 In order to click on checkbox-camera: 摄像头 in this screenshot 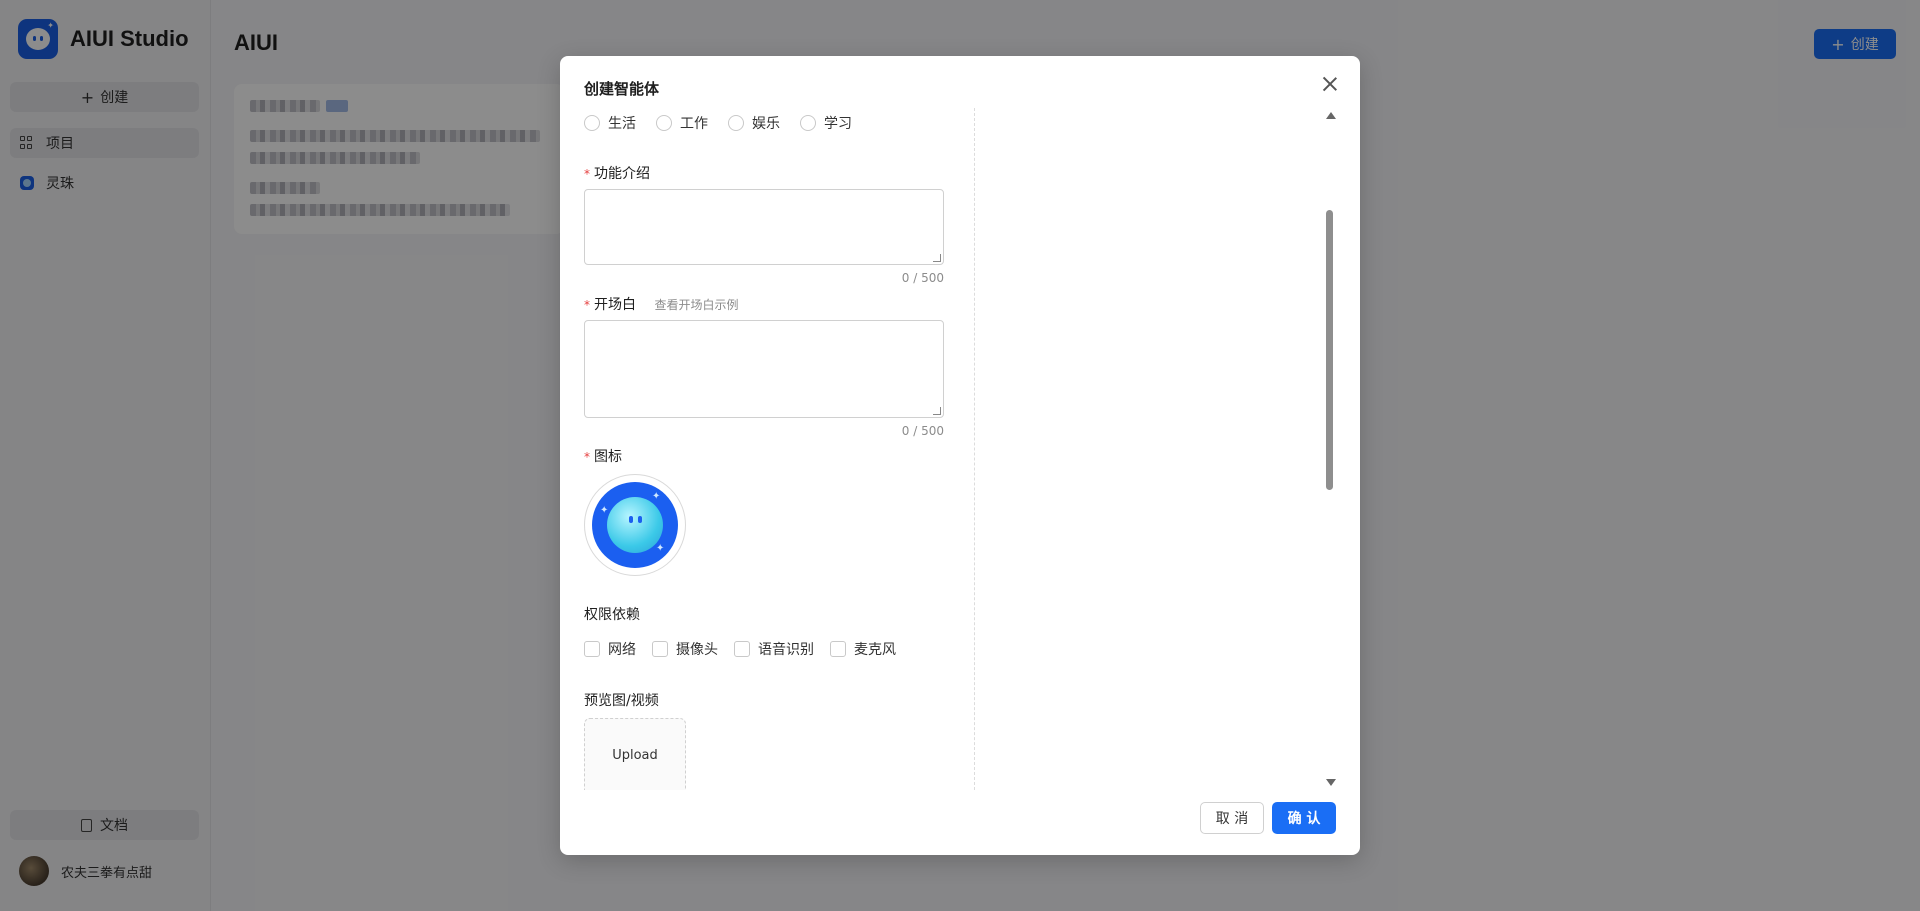, I will do `click(685, 649)`.